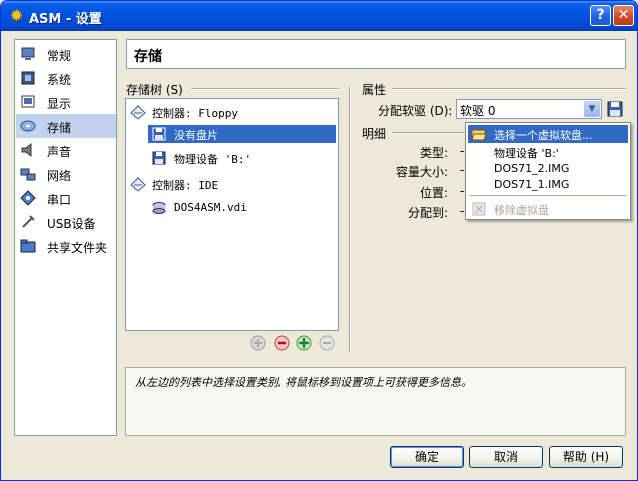 The width and height of the screenshot is (638, 481). I want to click on remove-attachment-icon, so click(327, 343).